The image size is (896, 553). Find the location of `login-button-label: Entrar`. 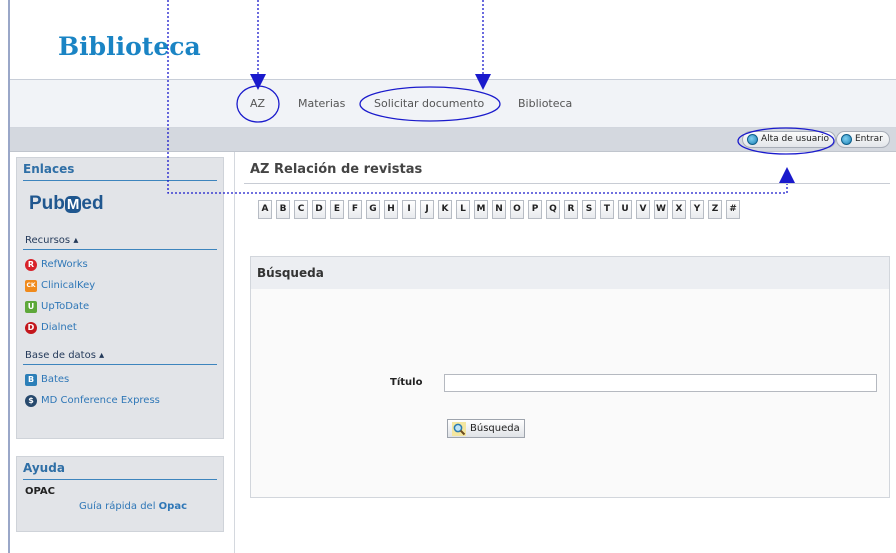

login-button-label: Entrar is located at coordinates (869, 139).